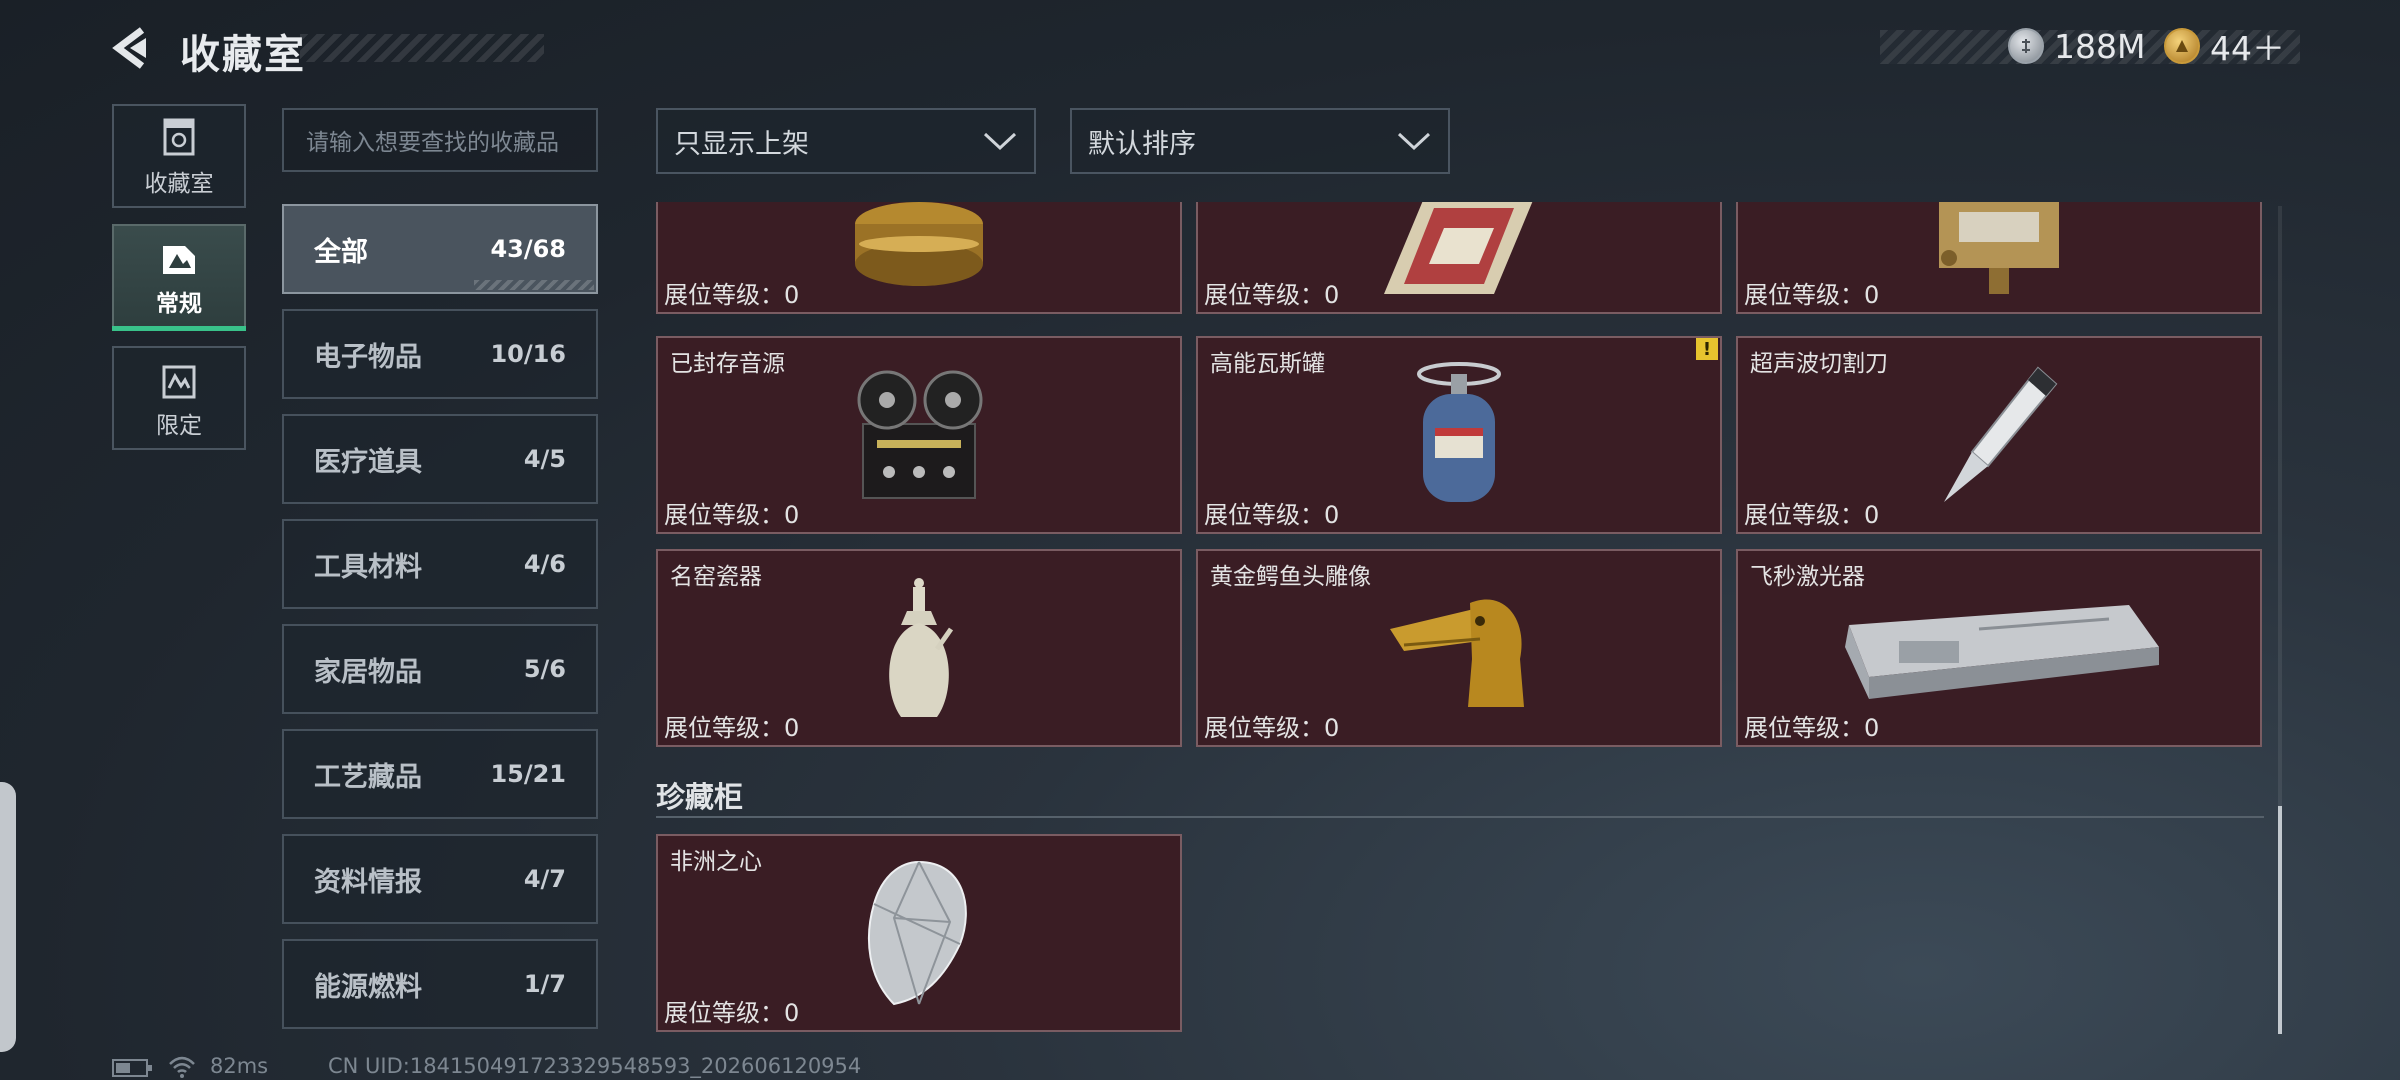  What do you see at coordinates (1707, 349) in the screenshot?
I see `warning-badge-icon: !` at bounding box center [1707, 349].